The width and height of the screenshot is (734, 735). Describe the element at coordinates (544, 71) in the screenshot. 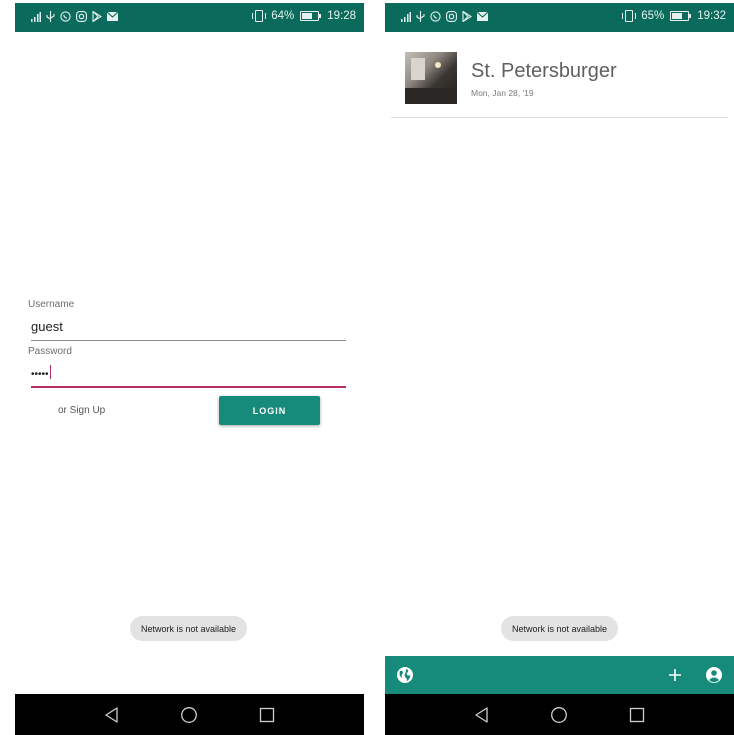

I see `item-title: St. Petersburger` at that location.